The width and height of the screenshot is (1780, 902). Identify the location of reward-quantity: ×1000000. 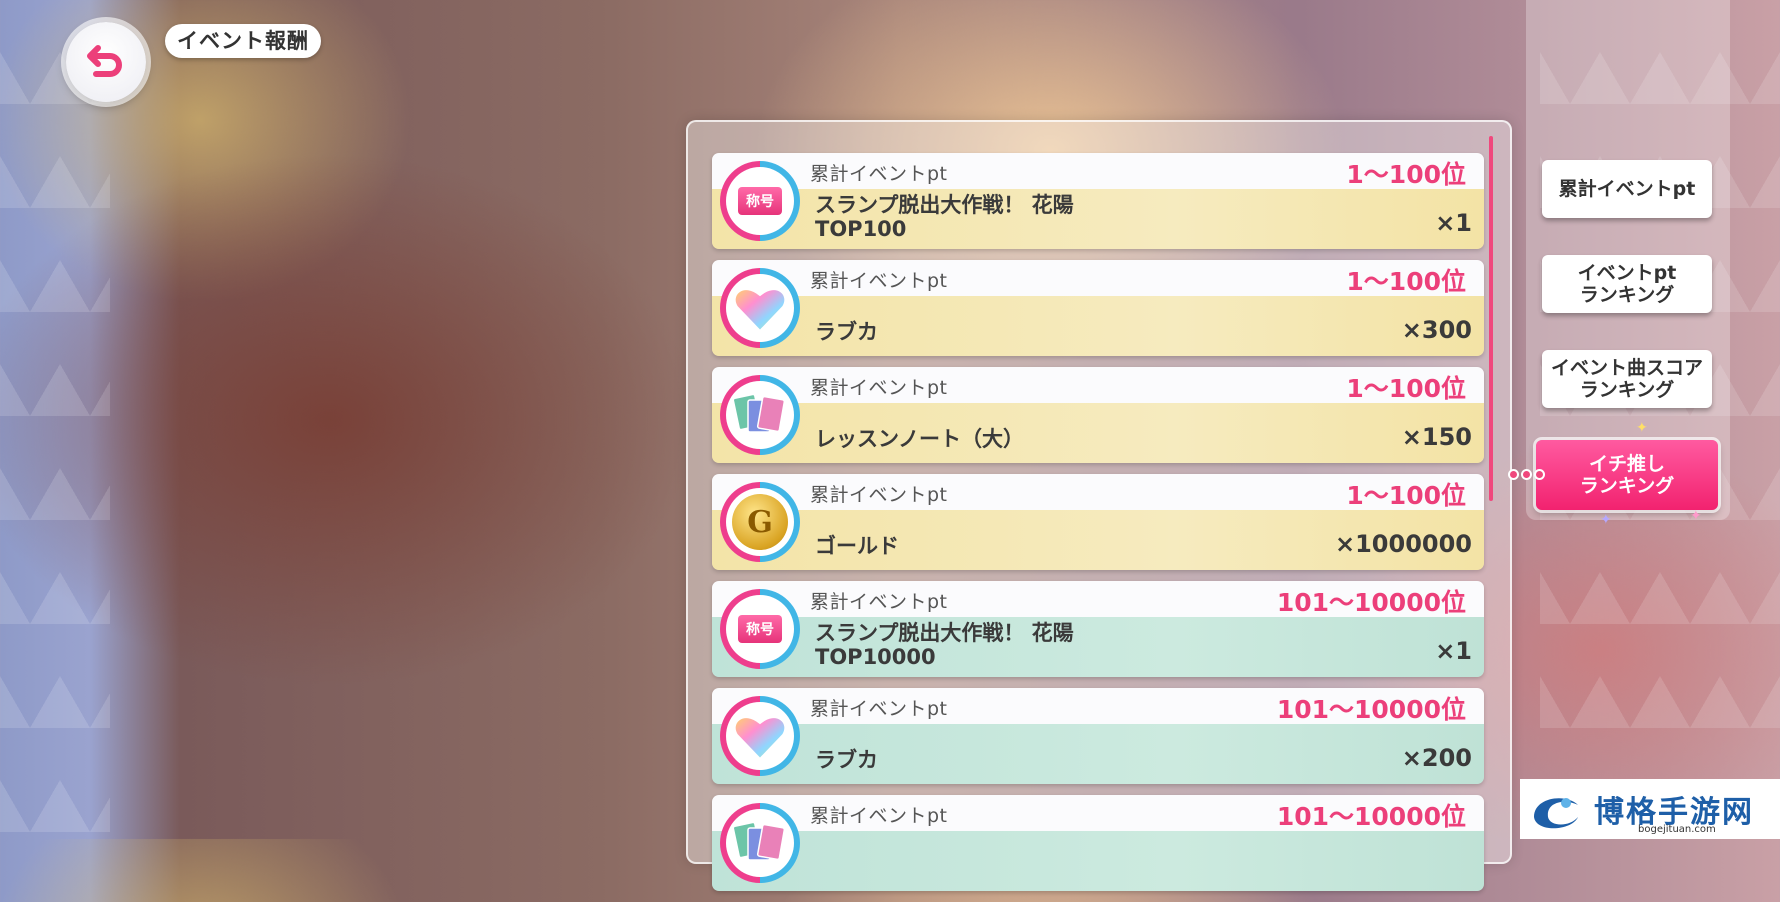
(1403, 544).